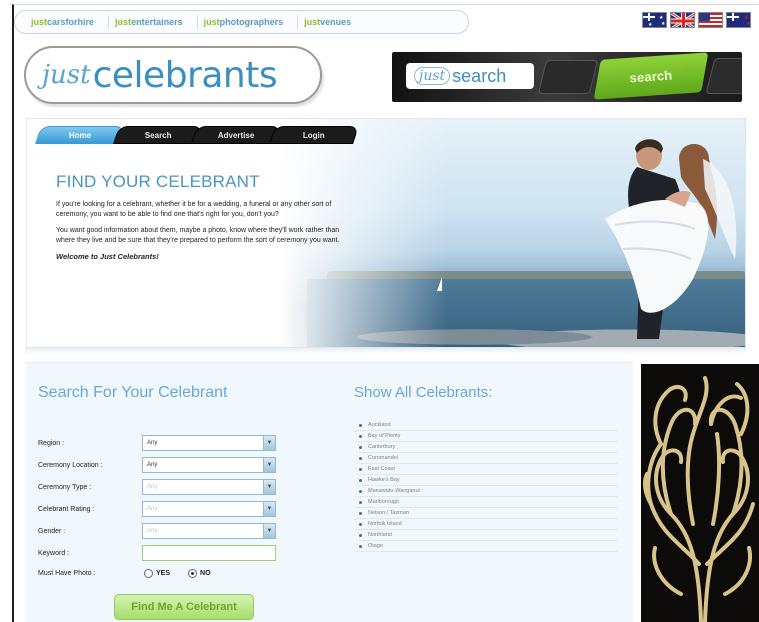 This screenshot has height=622, width=759. I want to click on search-banner: just search search, so click(567, 77).